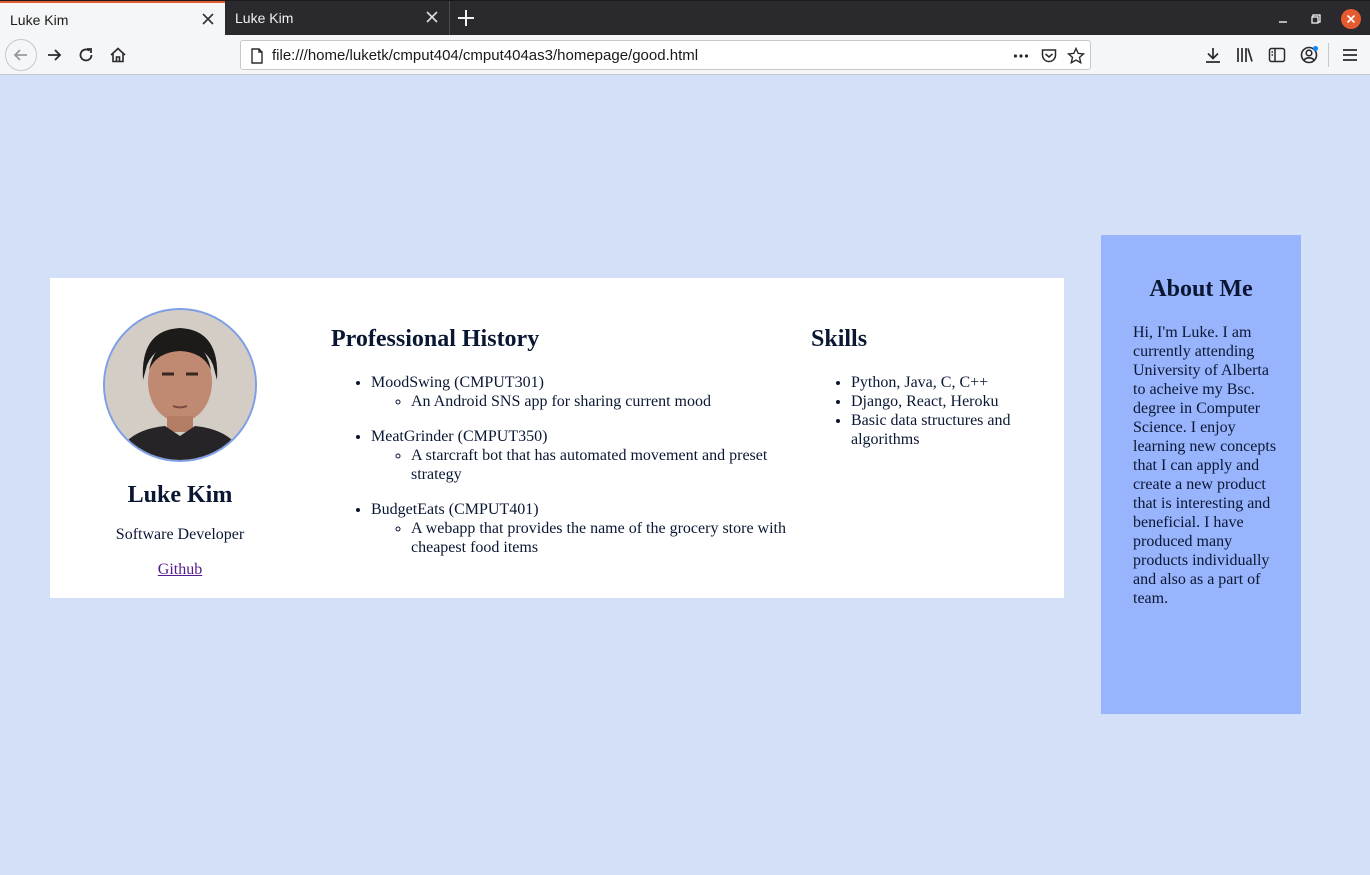  What do you see at coordinates (1283, 19) in the screenshot?
I see `minimize-icon` at bounding box center [1283, 19].